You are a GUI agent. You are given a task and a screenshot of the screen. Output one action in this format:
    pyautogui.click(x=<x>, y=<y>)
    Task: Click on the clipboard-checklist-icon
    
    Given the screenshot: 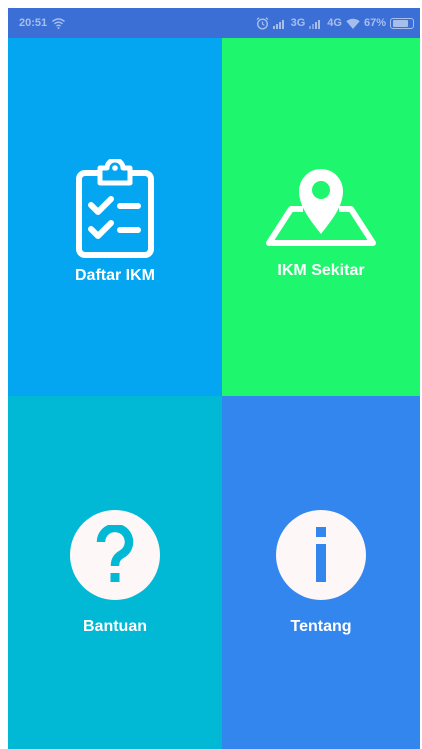 What is the action you would take?
    pyautogui.click(x=115, y=208)
    